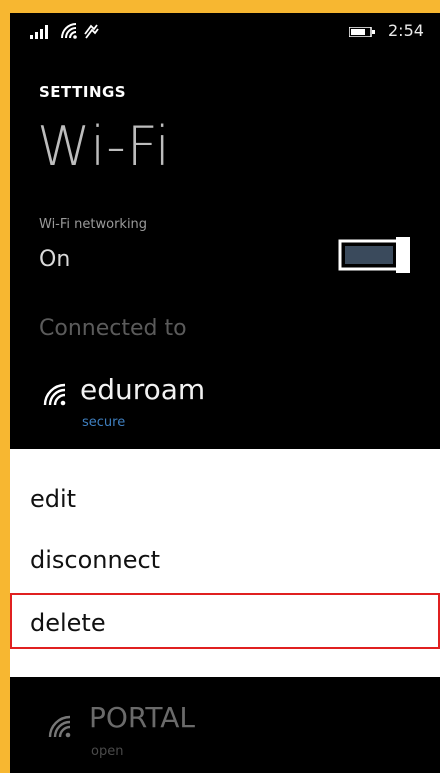  Describe the element at coordinates (69, 31) in the screenshot. I see `wifi-icon` at that location.